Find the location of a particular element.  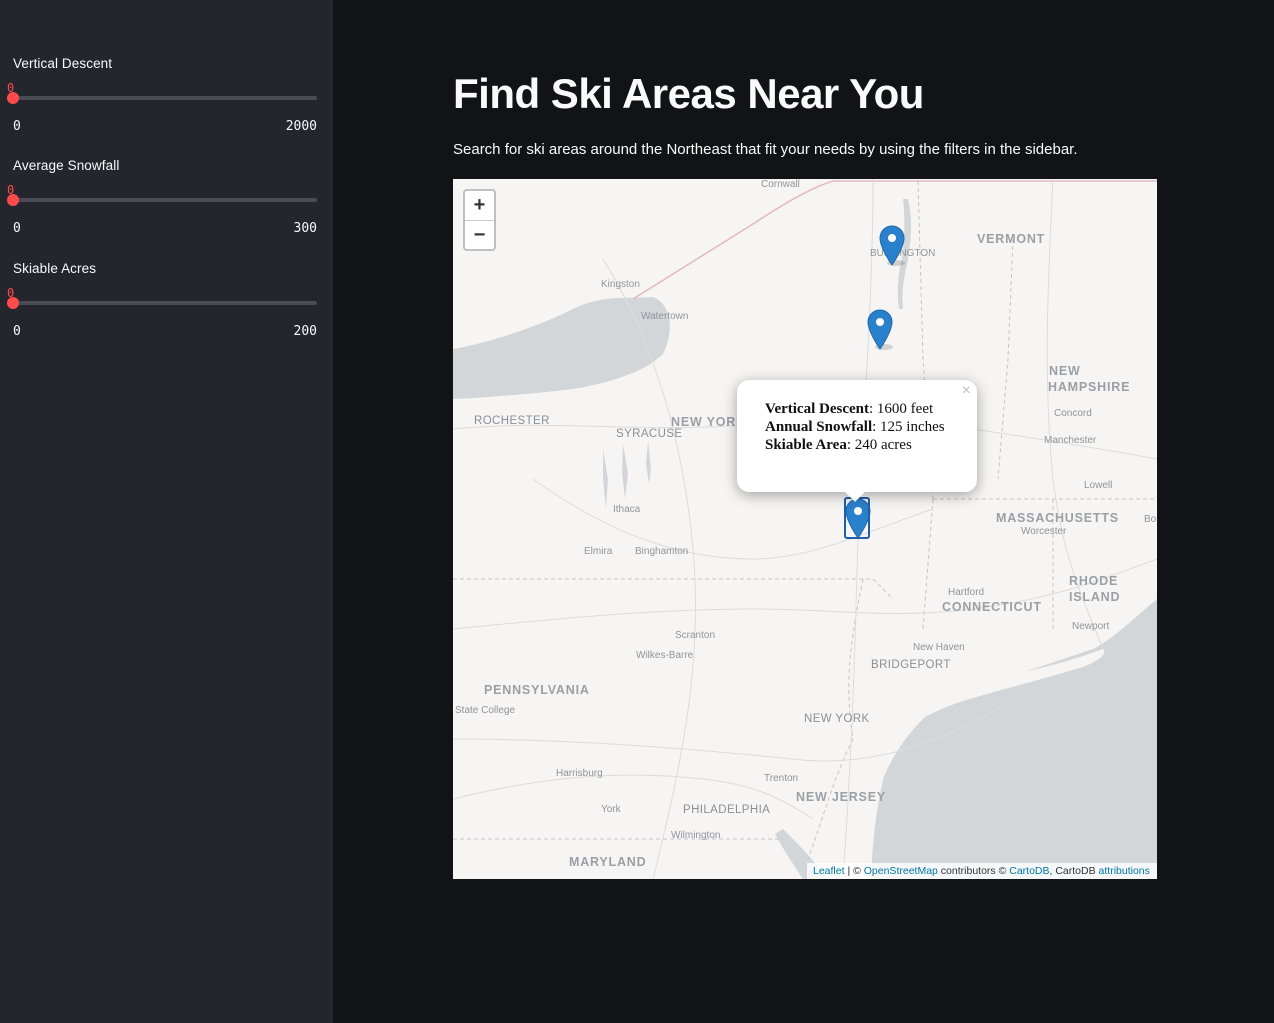

map-label-wilkes-barre: Wilkes-Barre is located at coordinates (665, 655).